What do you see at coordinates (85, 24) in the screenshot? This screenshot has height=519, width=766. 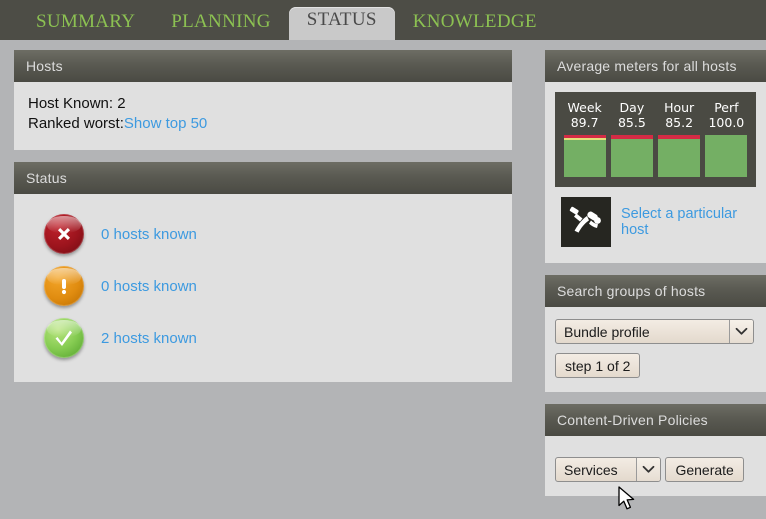 I see `tab-summary: SUMMARY` at bounding box center [85, 24].